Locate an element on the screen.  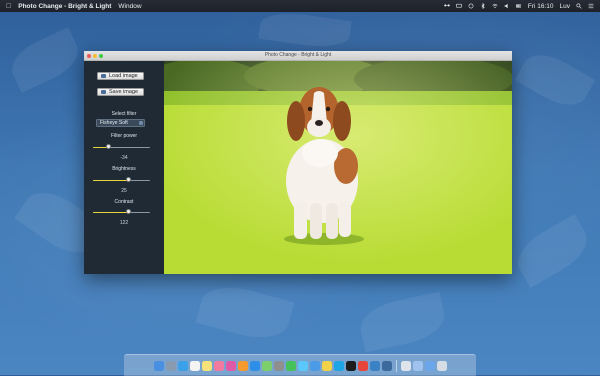
filter-power-slider is located at coordinates (121, 146).